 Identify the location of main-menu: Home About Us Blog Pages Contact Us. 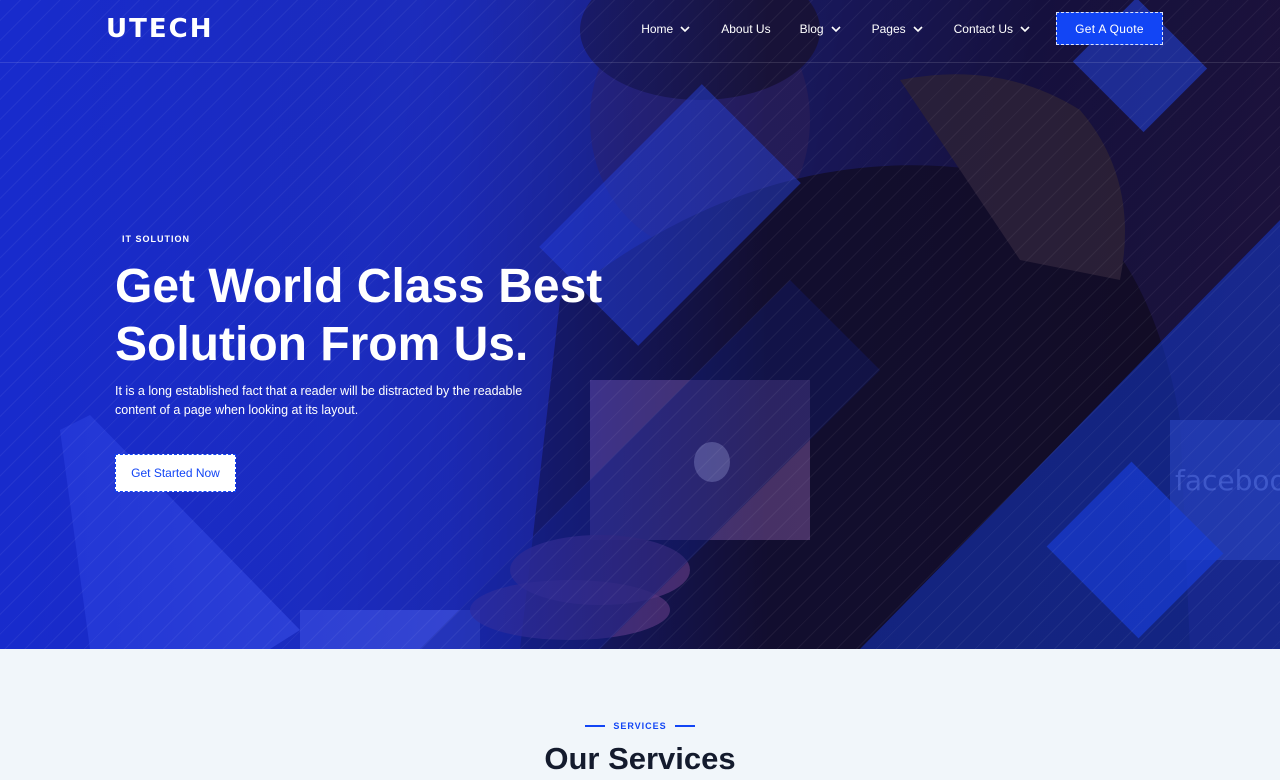
(822, 28).